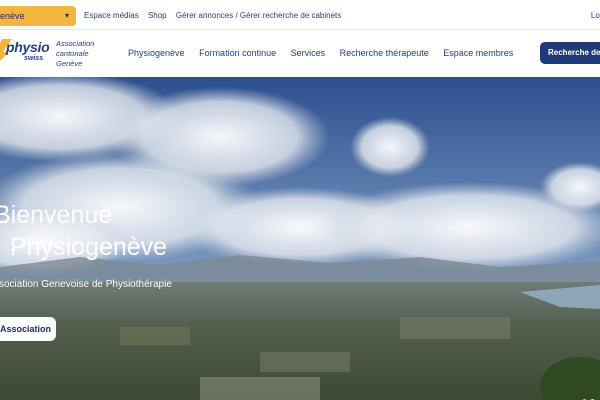 This screenshot has height=400, width=600. Describe the element at coordinates (157, 15) in the screenshot. I see `link-shop: Shop` at that location.